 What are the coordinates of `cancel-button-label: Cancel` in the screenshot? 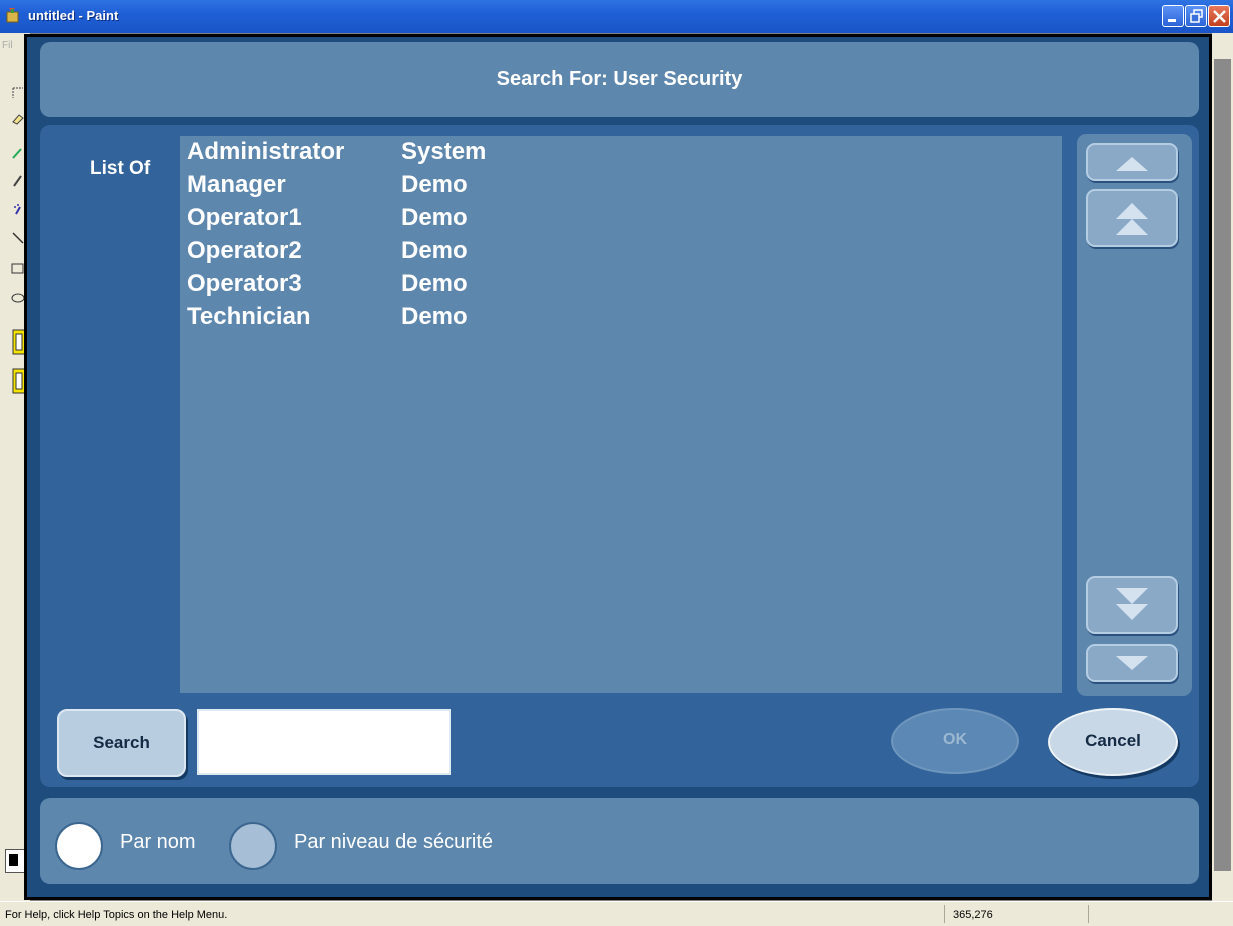 It's located at (1113, 740).